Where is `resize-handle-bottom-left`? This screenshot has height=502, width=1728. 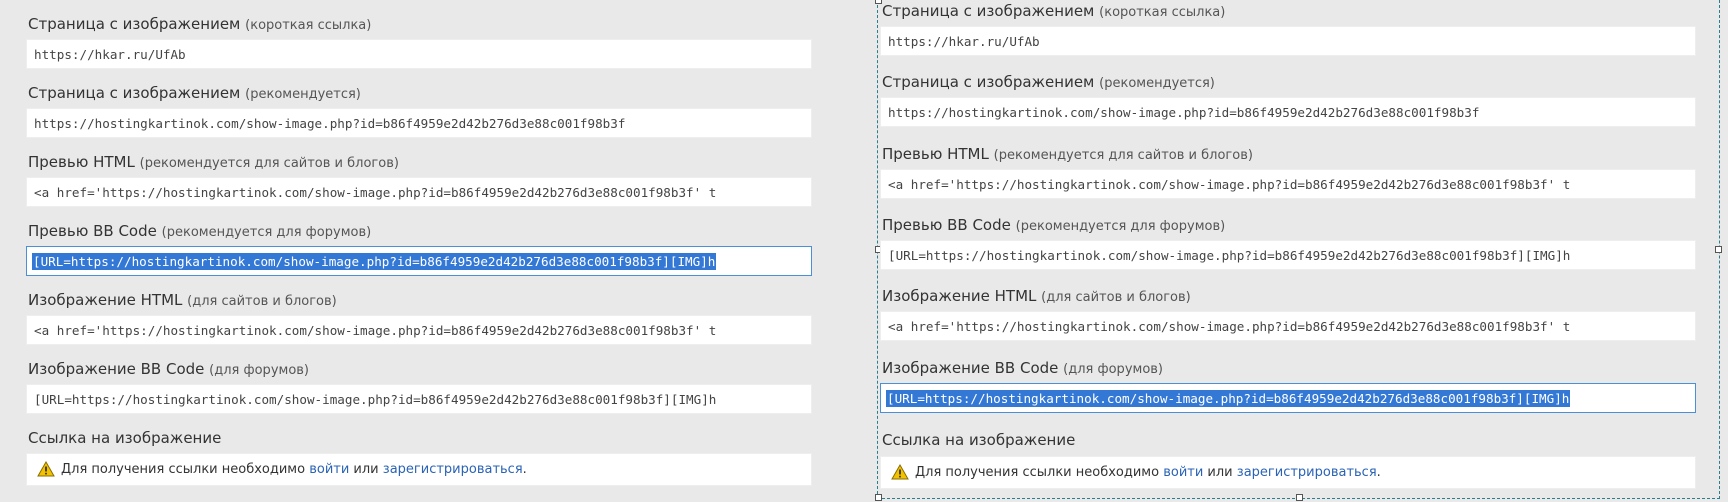 resize-handle-bottom-left is located at coordinates (878, 497).